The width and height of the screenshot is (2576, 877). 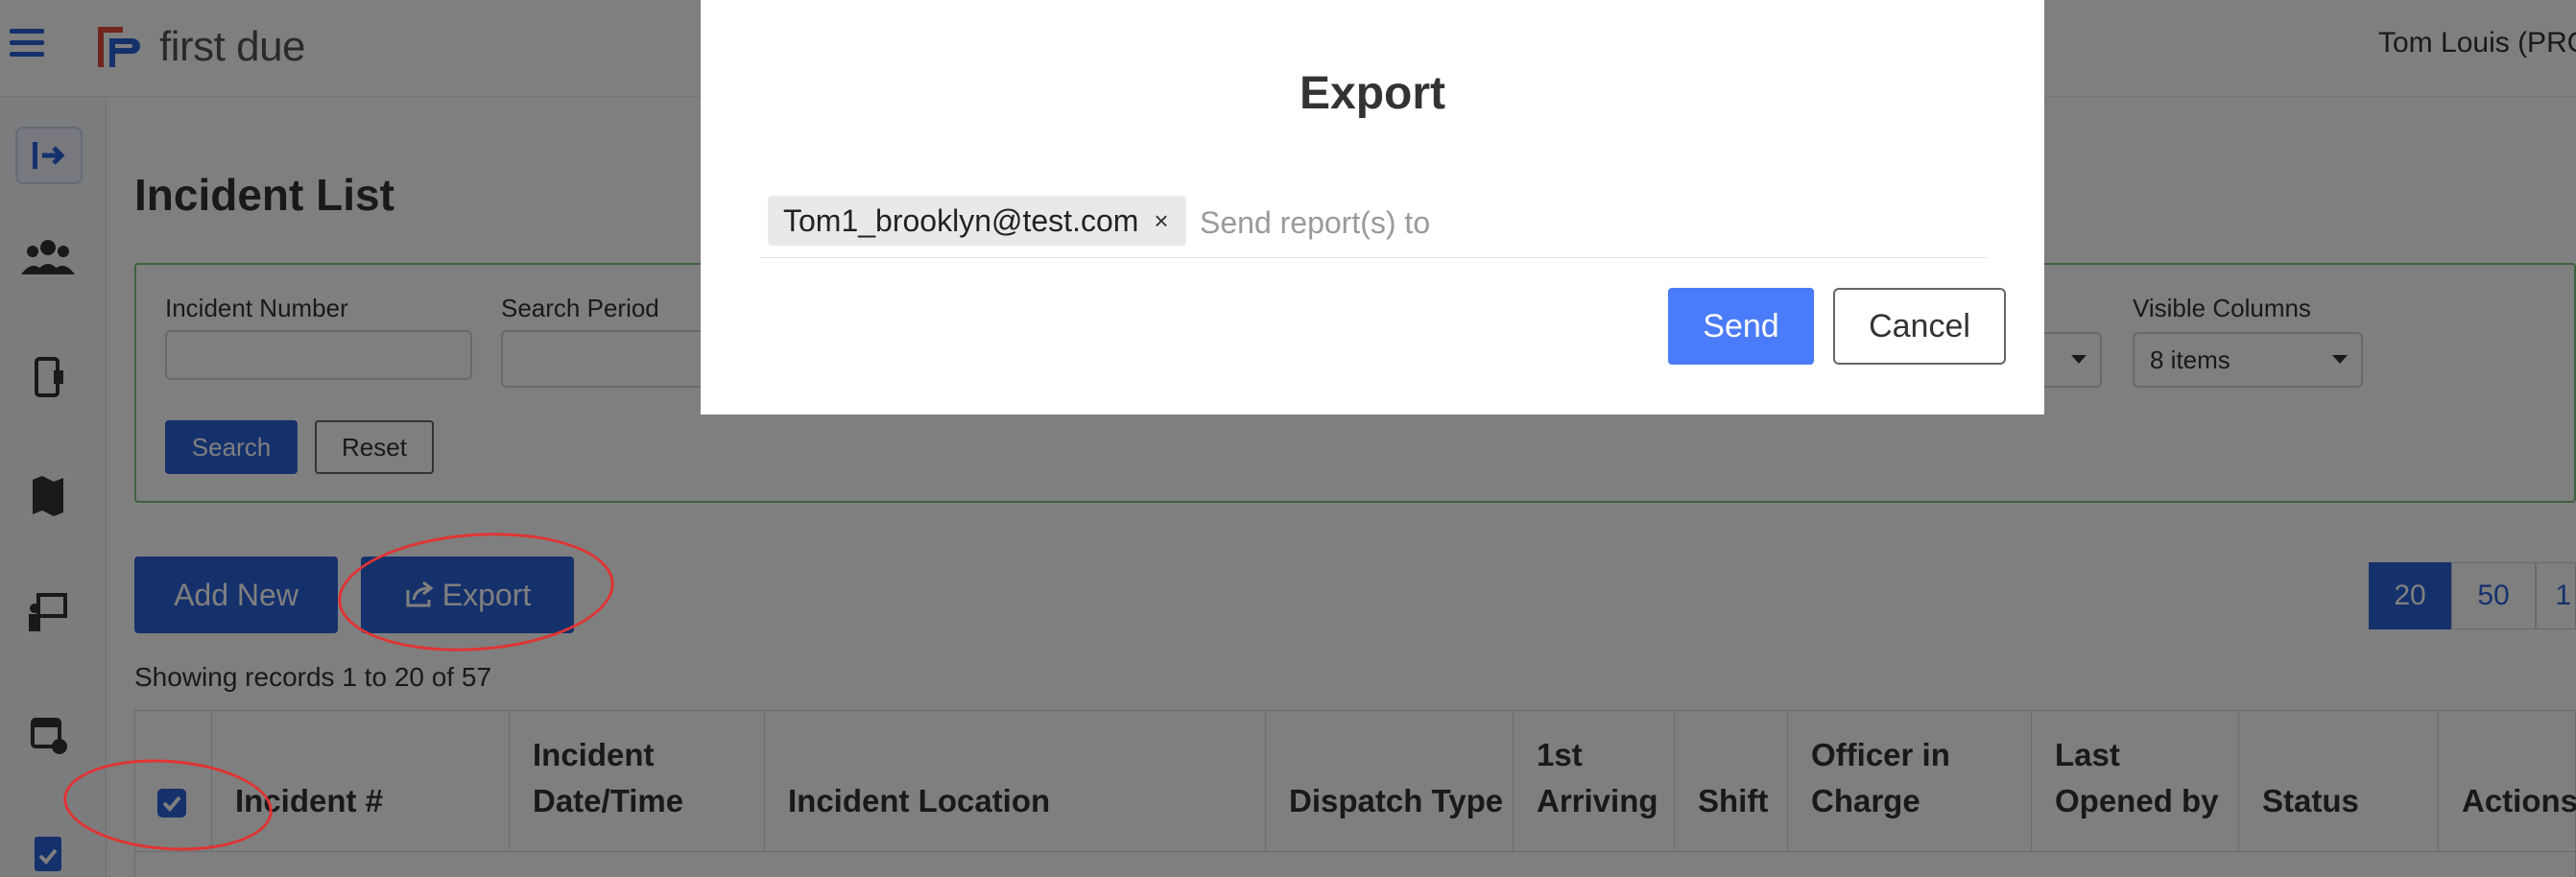 I want to click on recipients-field: Tom1_brooklyn@test.com ×, so click(x=1373, y=223).